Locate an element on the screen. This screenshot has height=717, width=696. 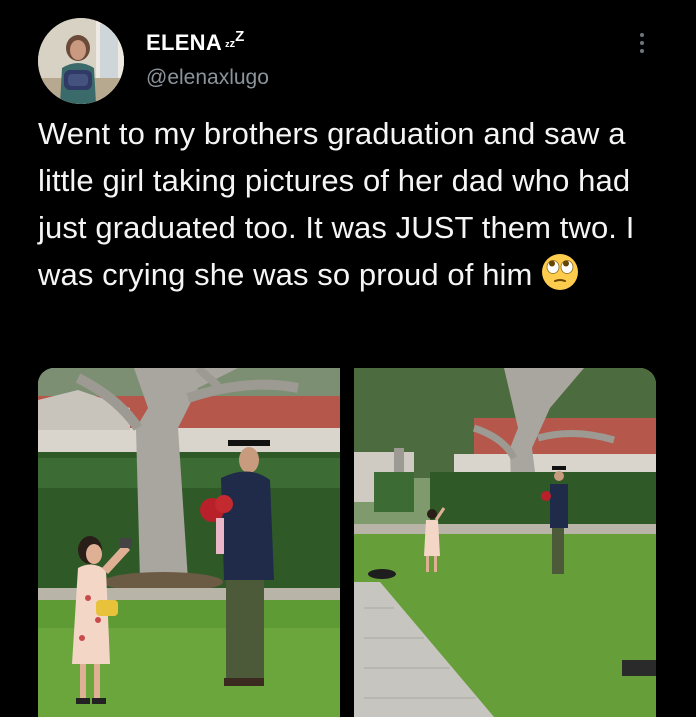
display-name: ELENA is located at coordinates (184, 43).